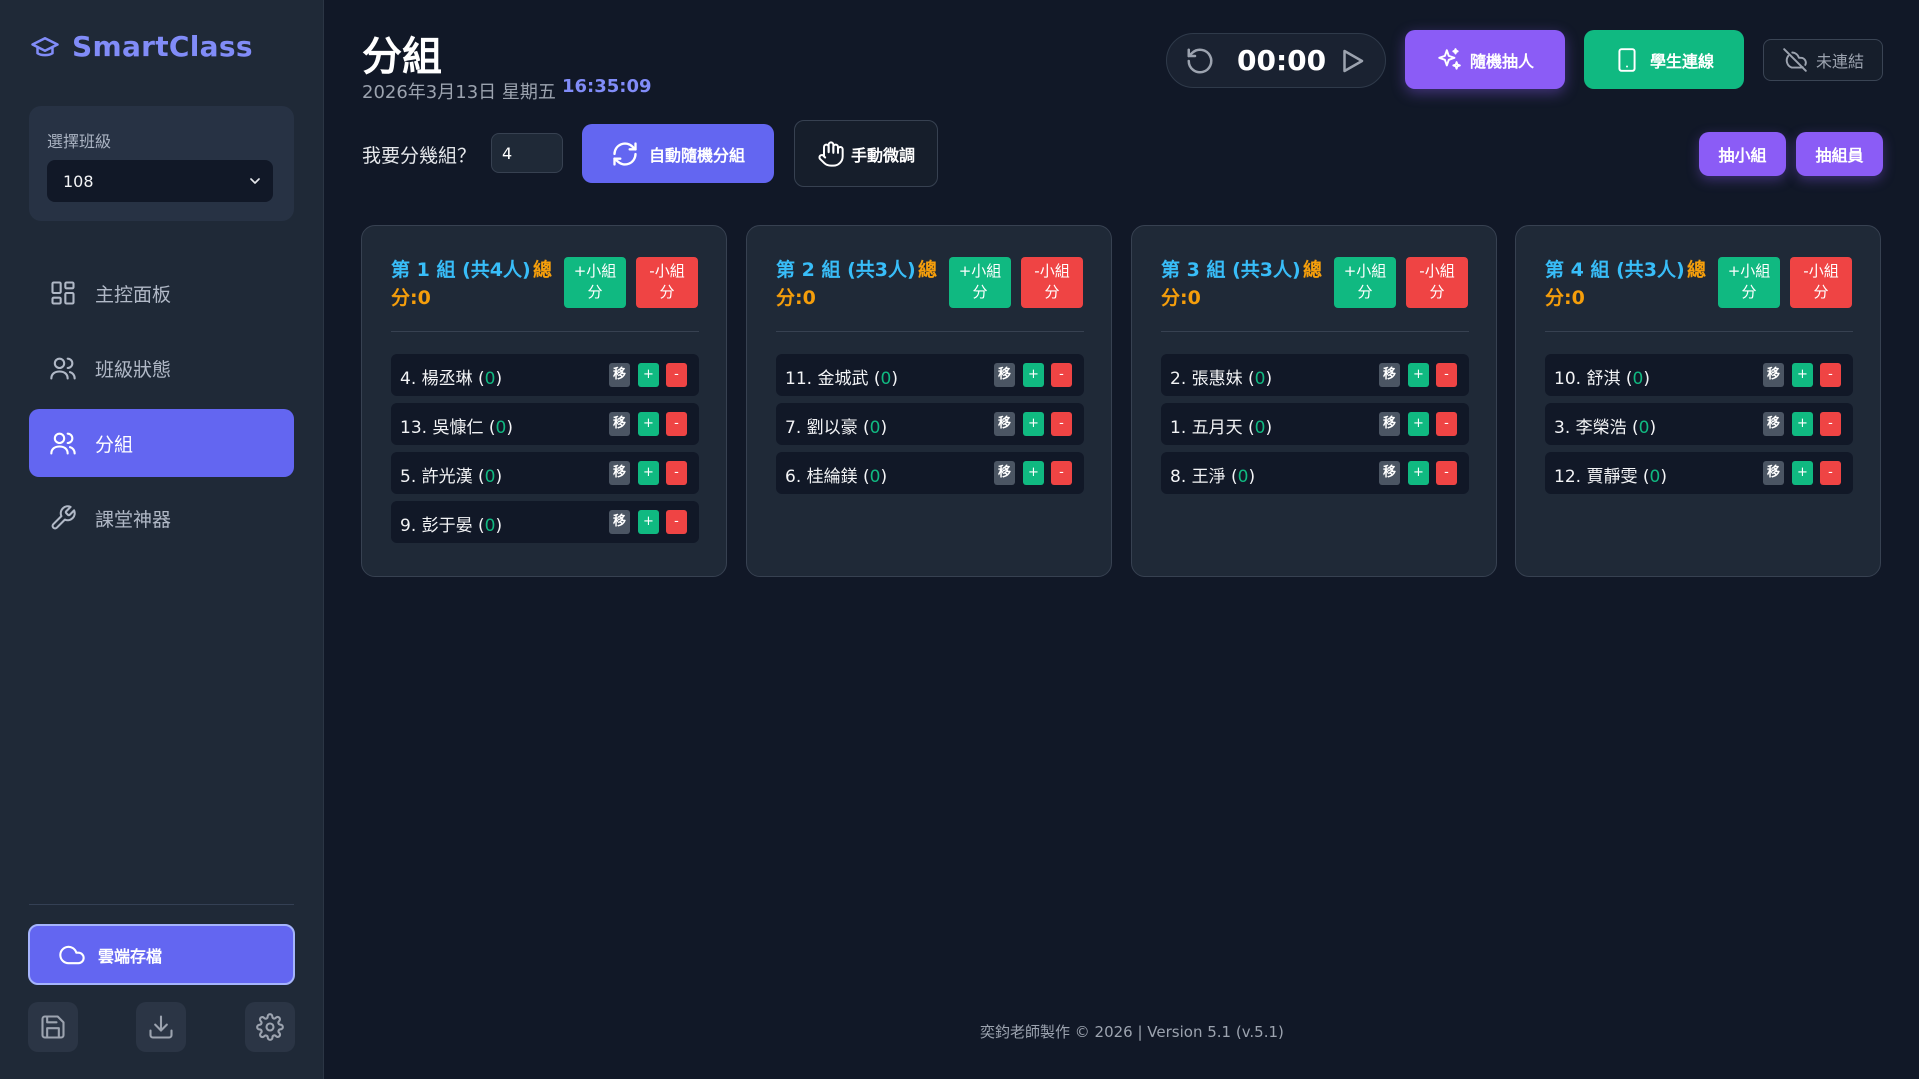 The width and height of the screenshot is (1919, 1079). Describe the element at coordinates (1315, 284) in the screenshot. I see `group-card-header: 第 3 組 (共3人) 總分:0 +小組分 -小組分` at that location.